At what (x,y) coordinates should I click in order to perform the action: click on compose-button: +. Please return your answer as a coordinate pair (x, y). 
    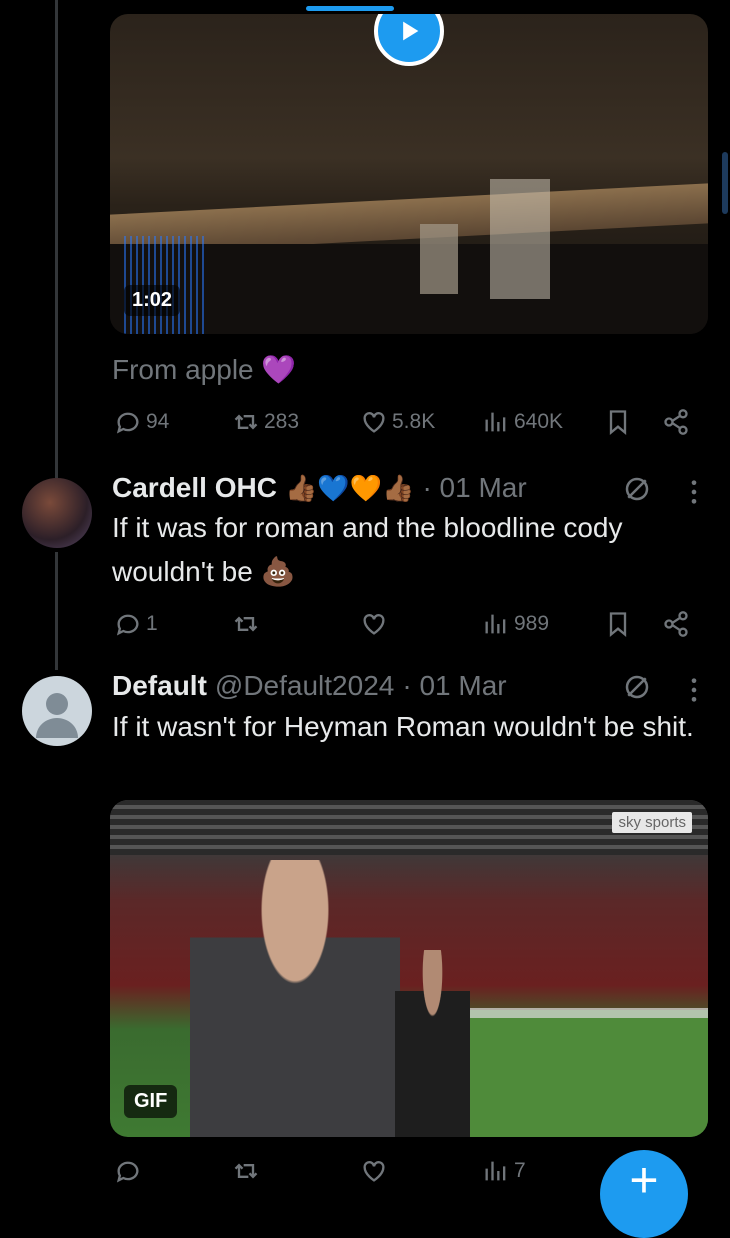
    Looking at the image, I should click on (644, 1194).